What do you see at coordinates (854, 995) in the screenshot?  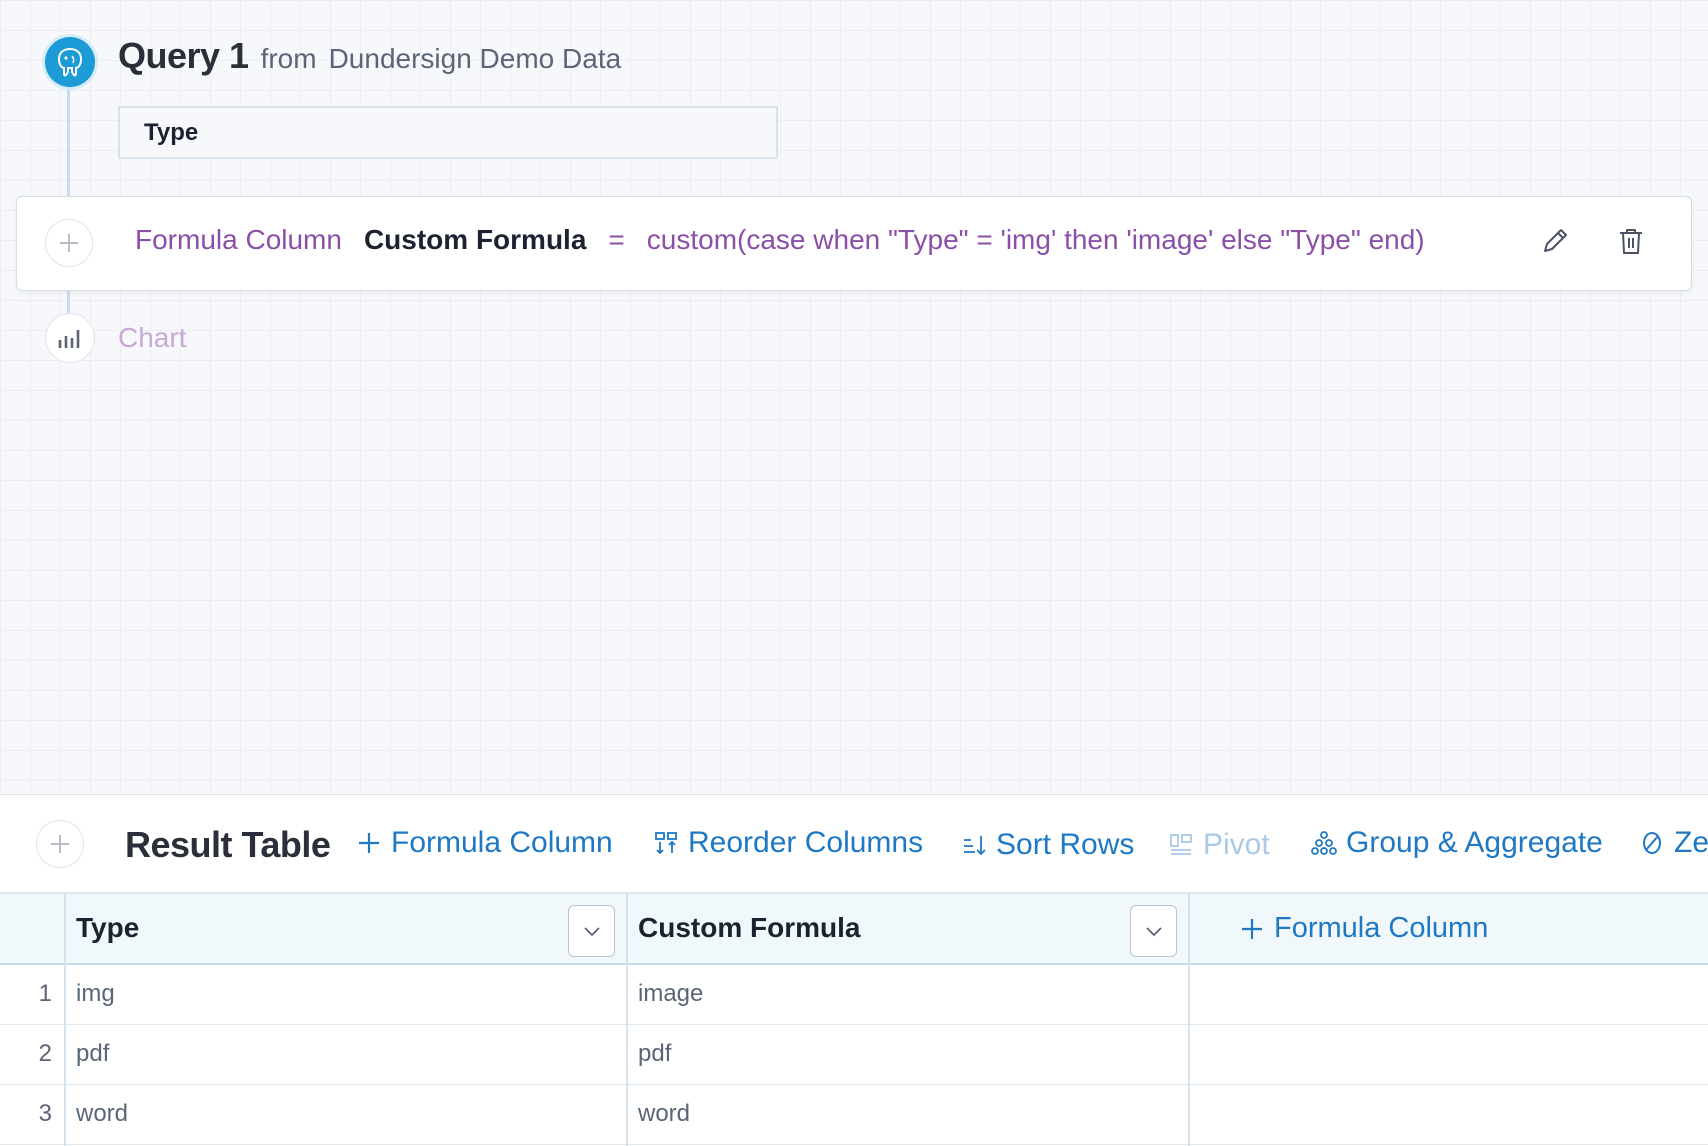 I see `table-row: 1 img image` at bounding box center [854, 995].